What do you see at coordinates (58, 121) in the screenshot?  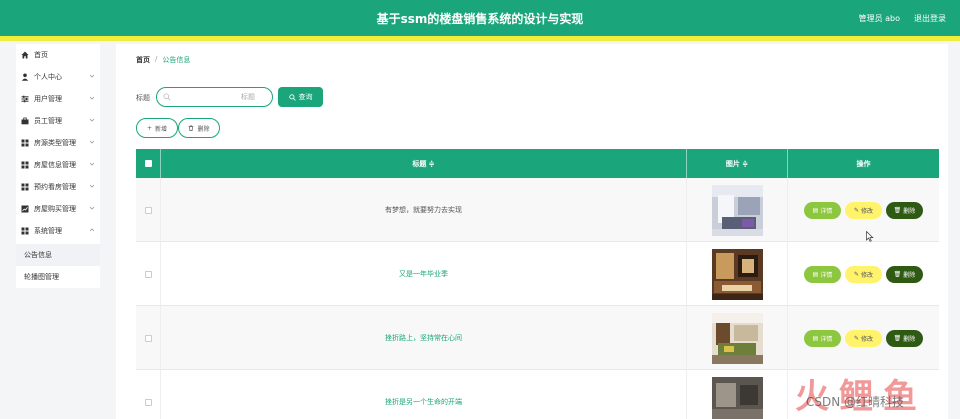 I see `sidebar-item-staff: 员工管理` at bounding box center [58, 121].